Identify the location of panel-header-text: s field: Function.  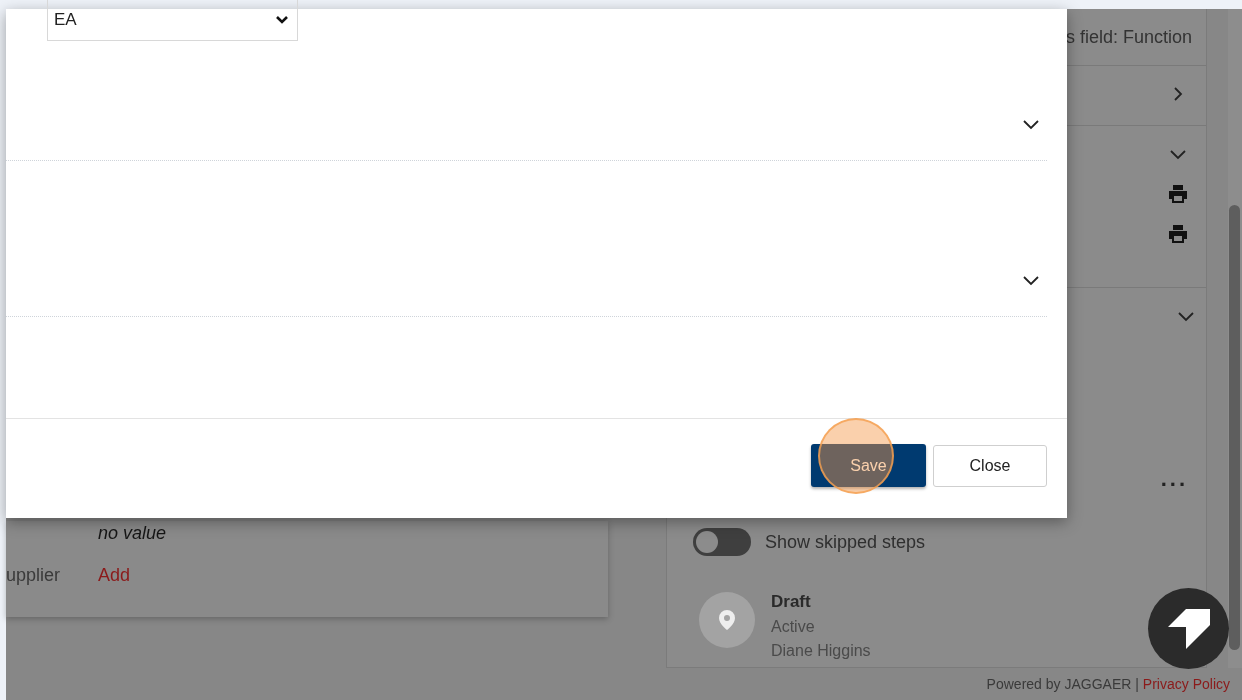
(1128, 37).